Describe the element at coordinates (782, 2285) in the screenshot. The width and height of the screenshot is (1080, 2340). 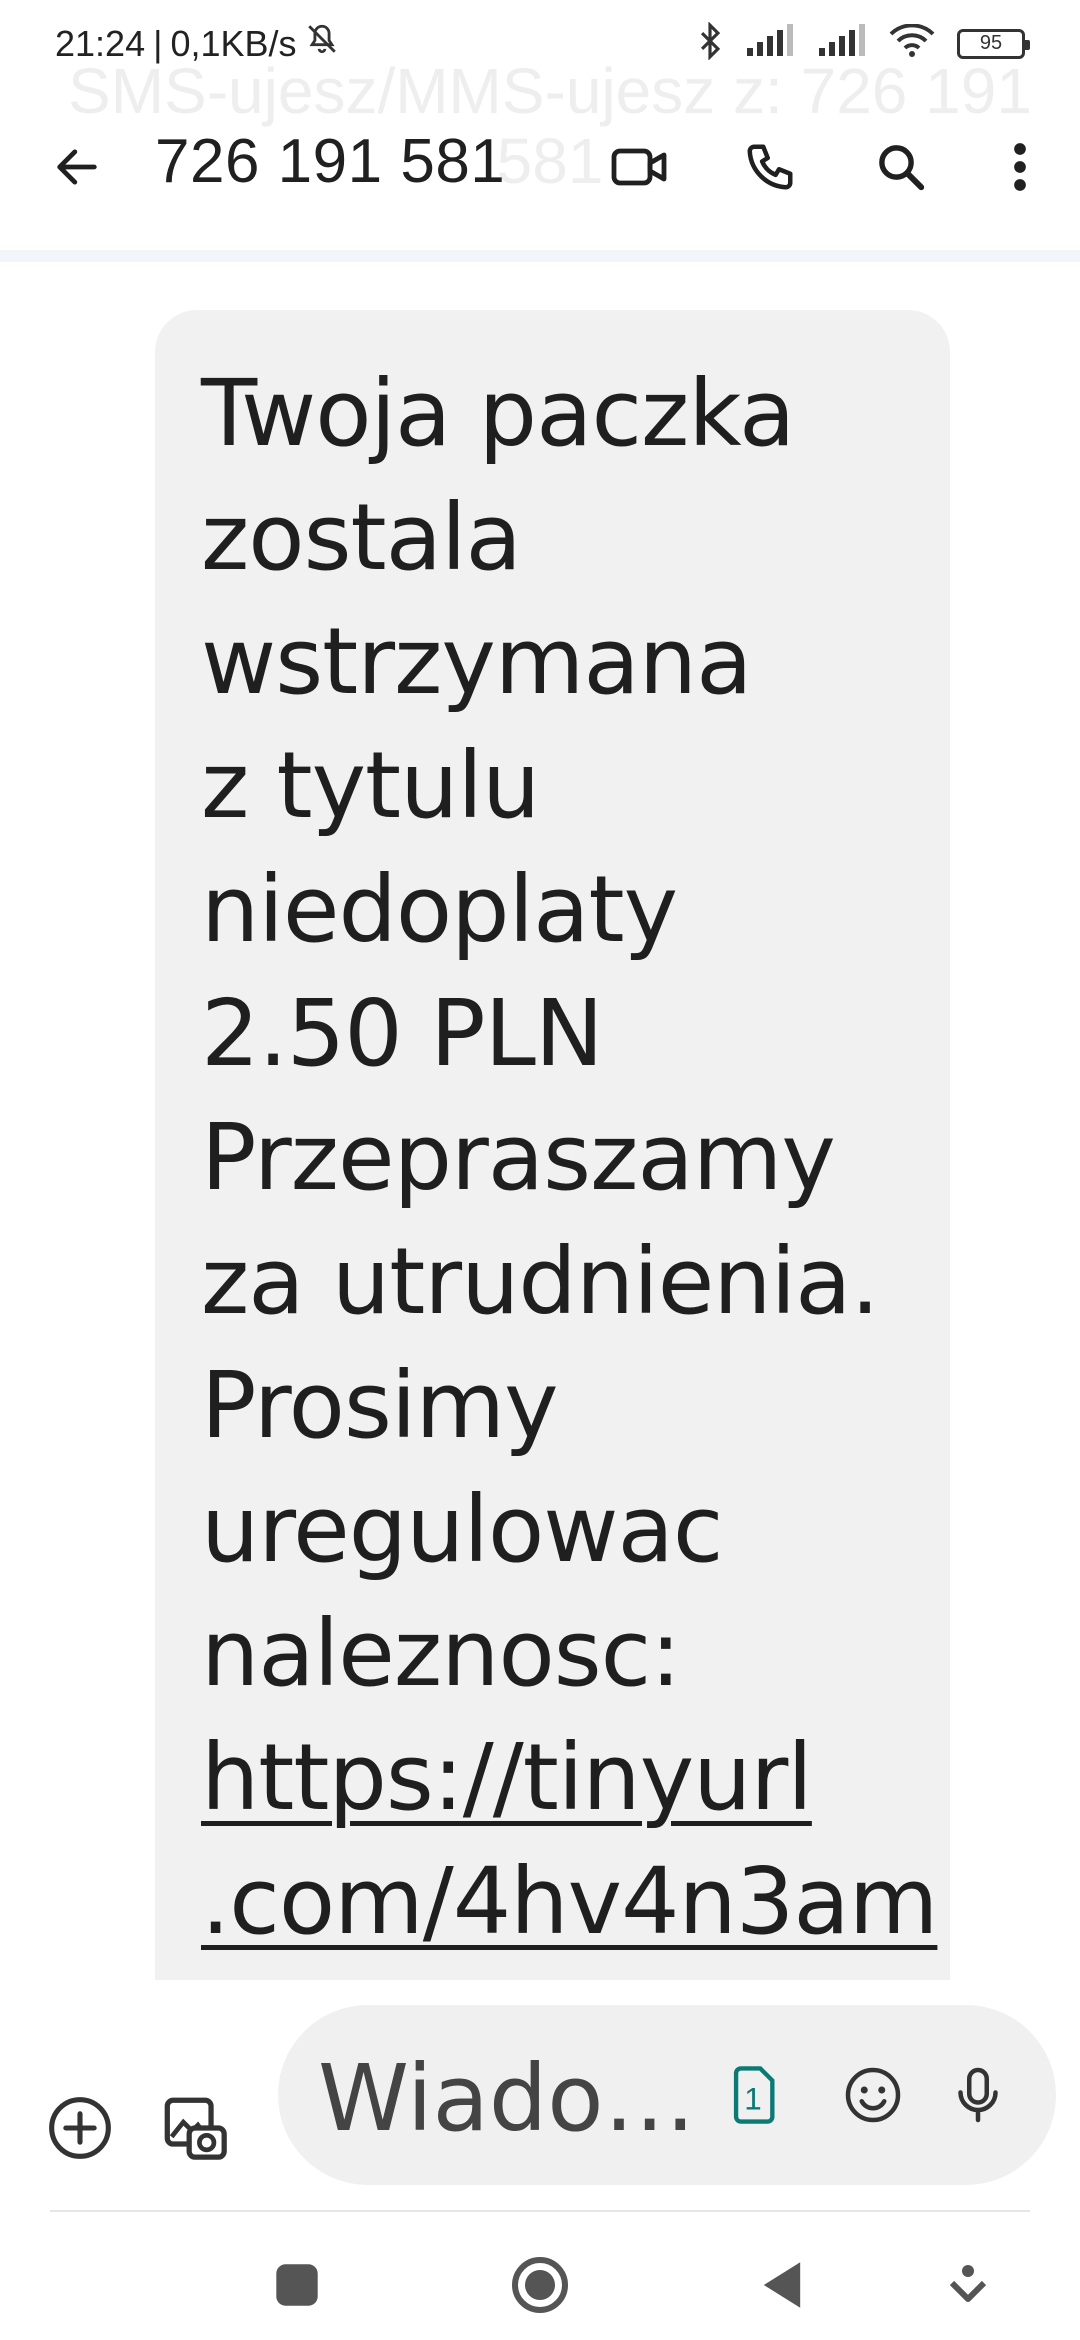
I see `back-button-icon` at that location.